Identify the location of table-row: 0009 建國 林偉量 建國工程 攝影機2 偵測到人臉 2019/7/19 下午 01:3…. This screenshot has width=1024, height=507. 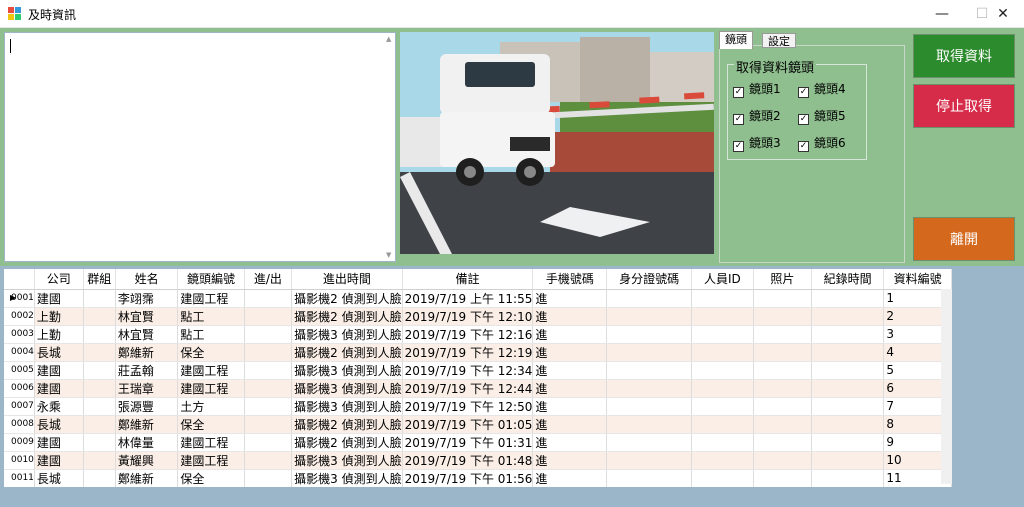
(478, 442).